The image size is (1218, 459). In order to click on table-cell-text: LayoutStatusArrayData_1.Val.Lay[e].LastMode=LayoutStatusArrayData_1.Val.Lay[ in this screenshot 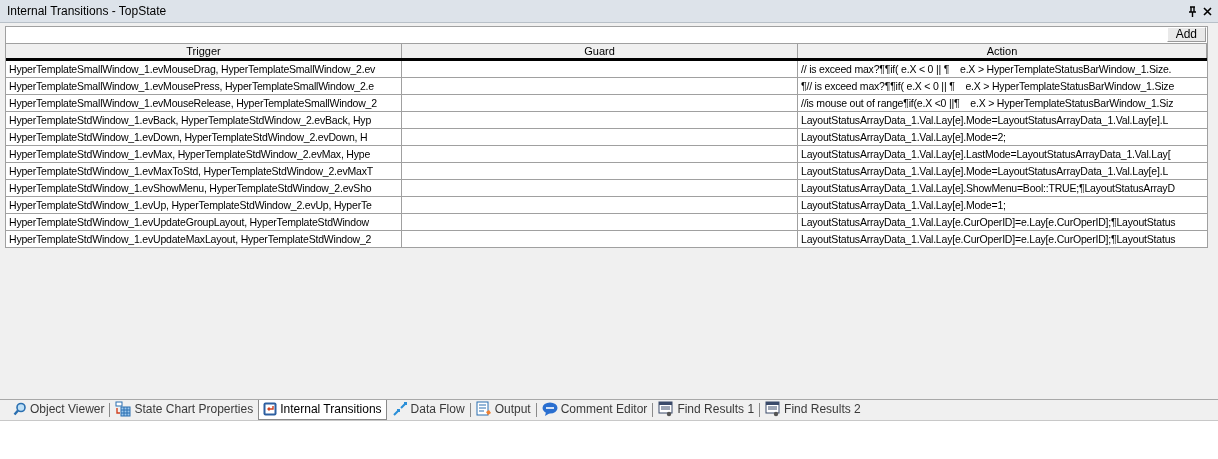, I will do `click(986, 154)`.